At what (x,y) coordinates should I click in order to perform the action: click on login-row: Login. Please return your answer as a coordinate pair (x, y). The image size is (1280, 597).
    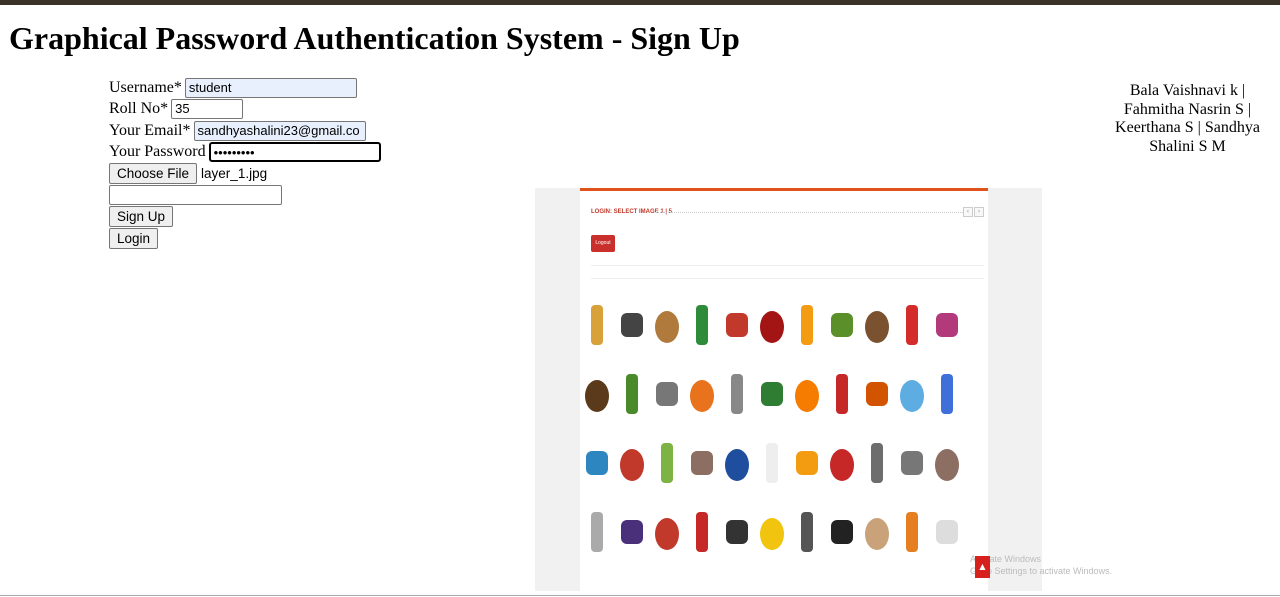
    Looking at the image, I should click on (245, 238).